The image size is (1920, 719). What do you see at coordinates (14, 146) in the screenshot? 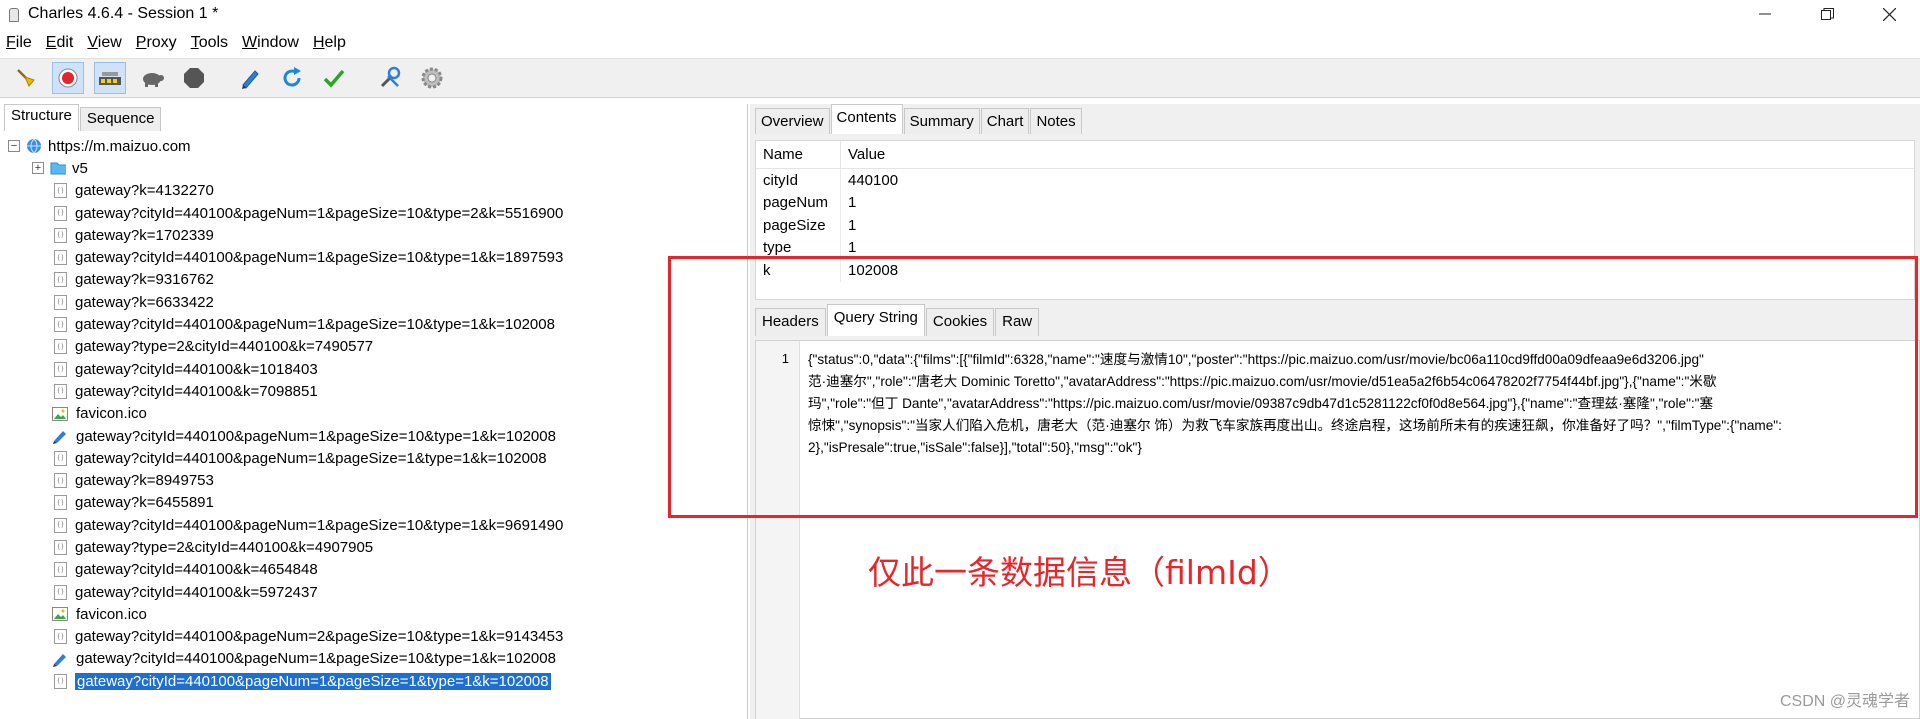
I see `collapse-icon: −` at bounding box center [14, 146].